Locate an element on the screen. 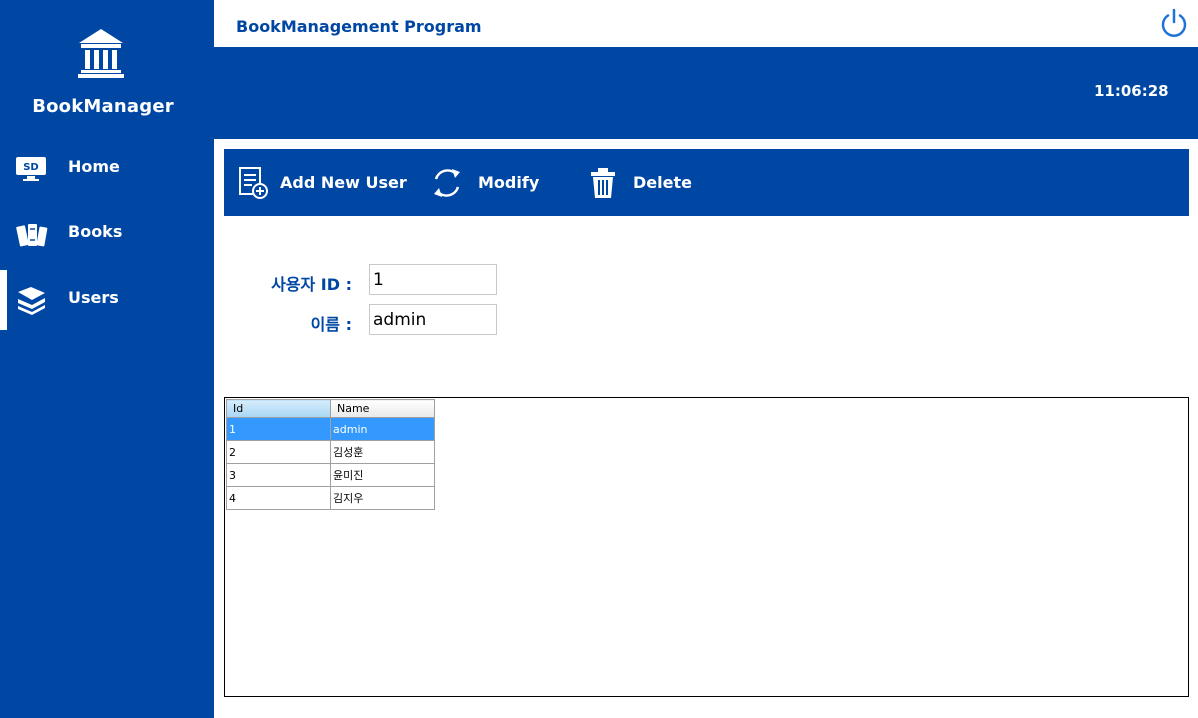 This screenshot has height=718, width=1198. users-book-stack-icon is located at coordinates (31, 301).